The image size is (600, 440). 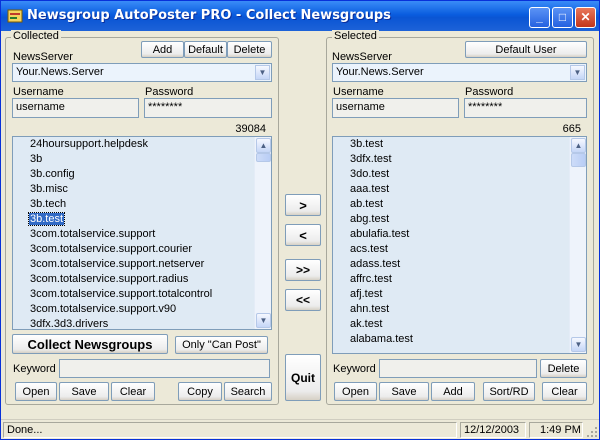 What do you see at coordinates (15, 16) in the screenshot?
I see `app-icon` at bounding box center [15, 16].